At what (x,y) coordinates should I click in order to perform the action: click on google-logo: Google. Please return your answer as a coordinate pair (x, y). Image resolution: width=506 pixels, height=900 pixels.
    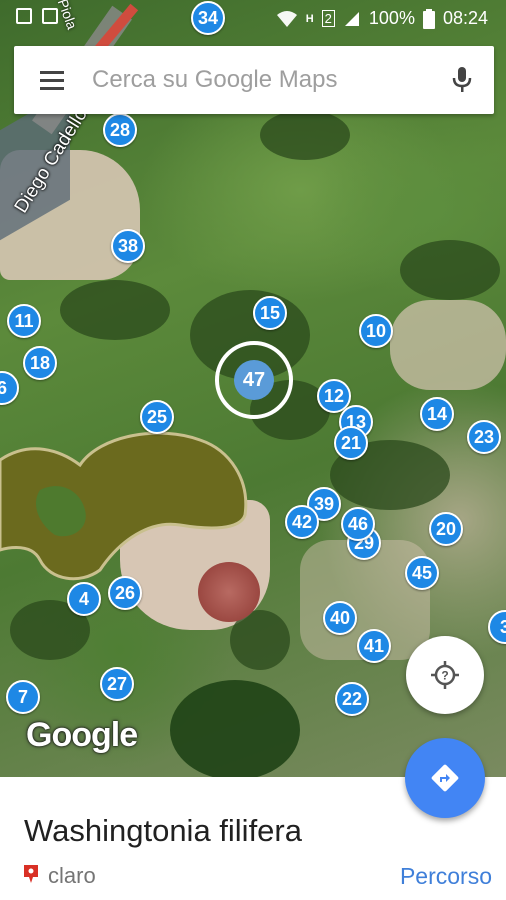
    Looking at the image, I should click on (82, 735).